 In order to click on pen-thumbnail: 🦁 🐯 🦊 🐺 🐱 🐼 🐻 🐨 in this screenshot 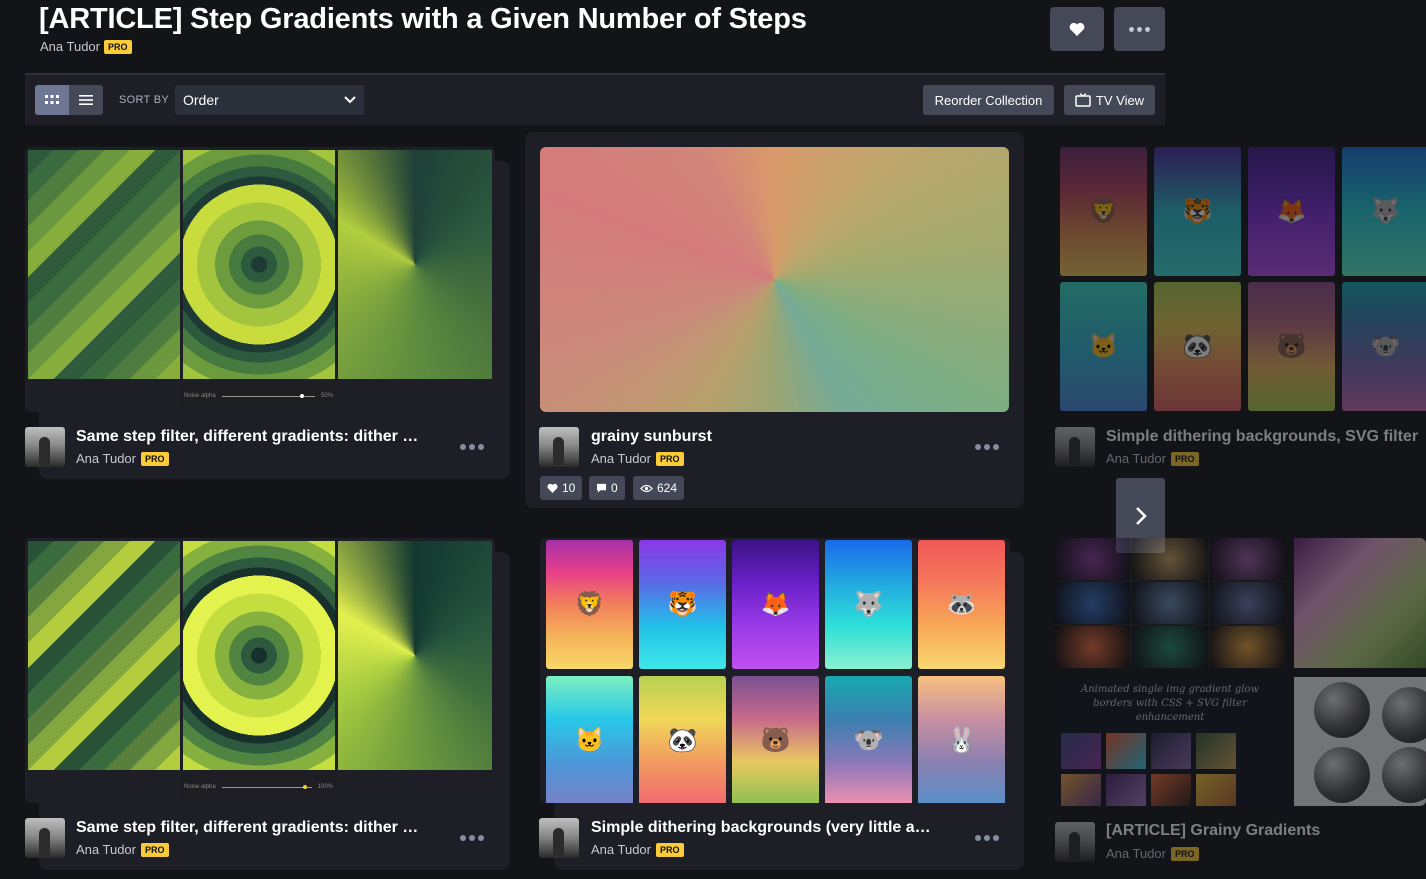, I will do `click(1243, 279)`.